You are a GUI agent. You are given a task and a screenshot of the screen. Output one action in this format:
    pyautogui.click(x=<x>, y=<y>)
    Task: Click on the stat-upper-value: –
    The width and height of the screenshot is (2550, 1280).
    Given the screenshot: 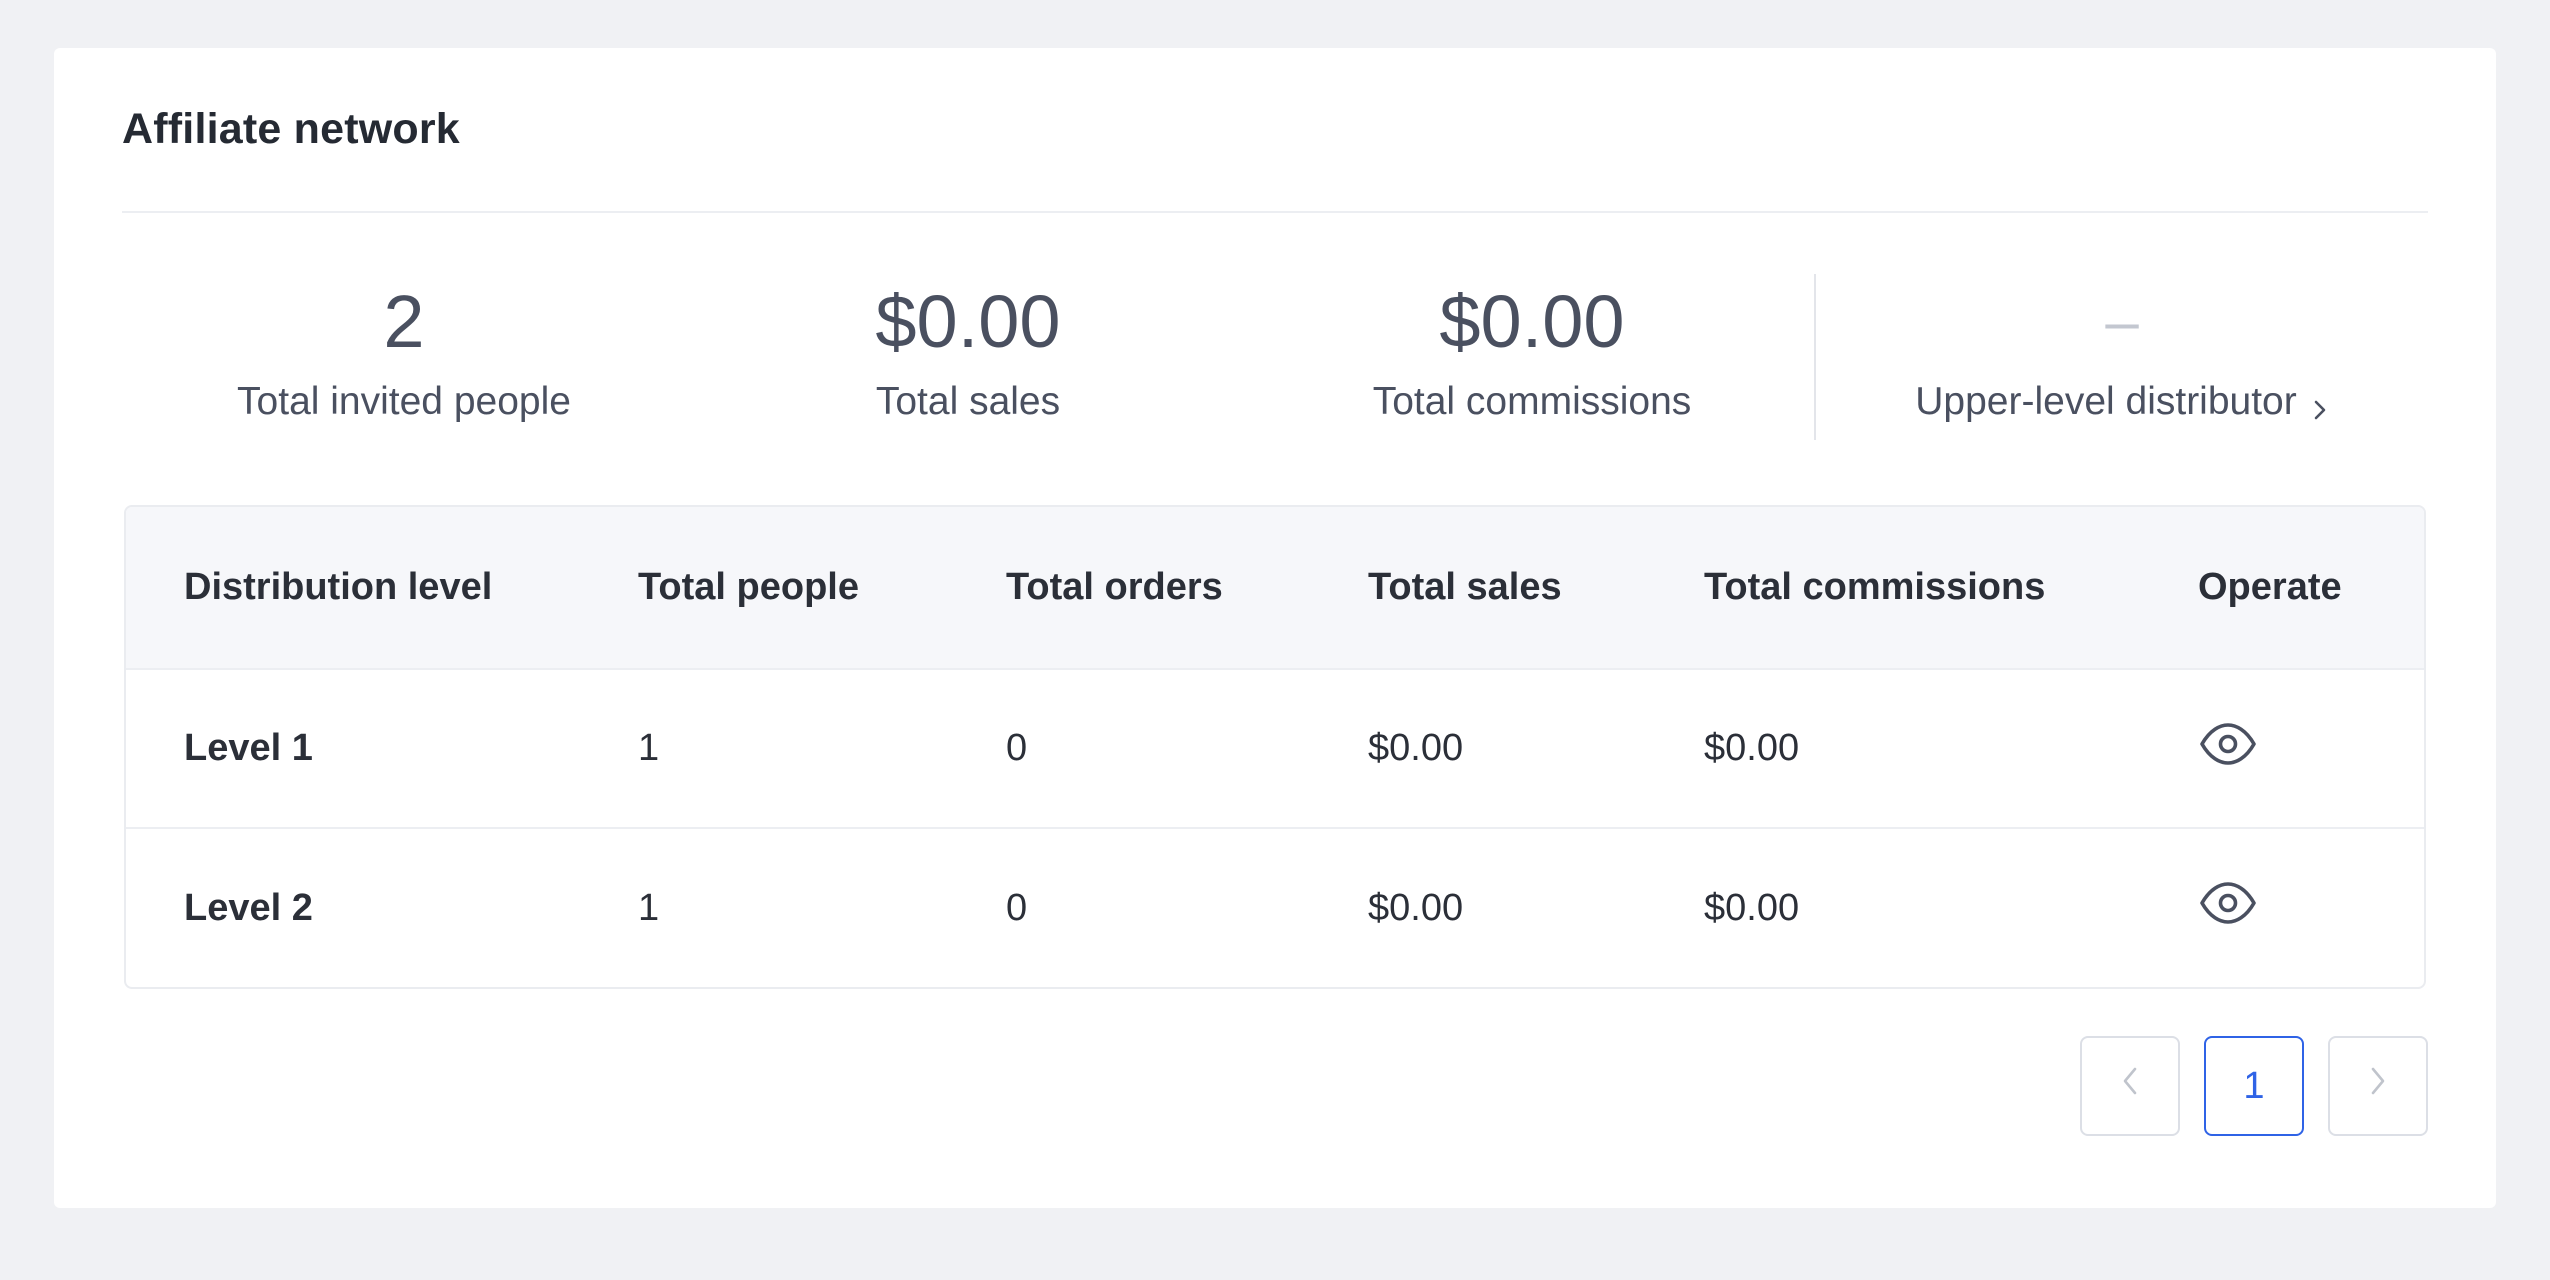 What is the action you would take?
    pyautogui.click(x=2122, y=321)
    